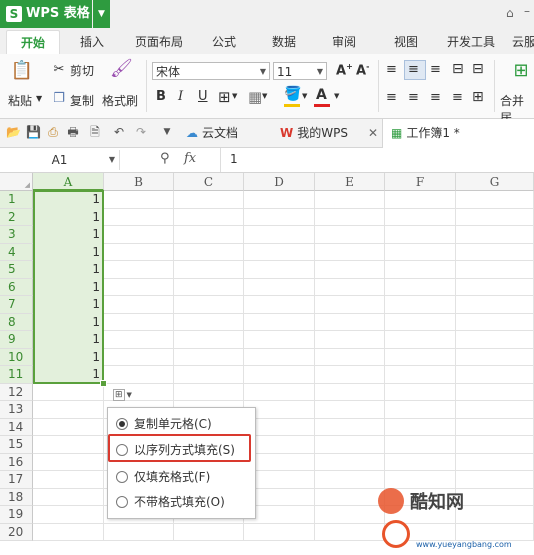  I want to click on align-left-icon: ≡, so click(391, 97).